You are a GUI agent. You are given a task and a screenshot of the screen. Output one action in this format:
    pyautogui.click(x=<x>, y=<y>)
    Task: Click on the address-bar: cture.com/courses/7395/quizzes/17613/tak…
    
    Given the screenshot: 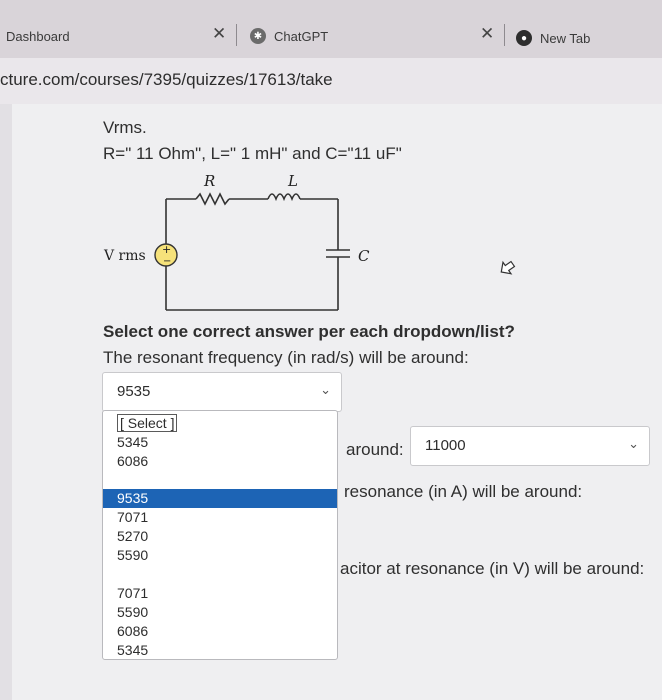 What is the action you would take?
    pyautogui.click(x=331, y=81)
    